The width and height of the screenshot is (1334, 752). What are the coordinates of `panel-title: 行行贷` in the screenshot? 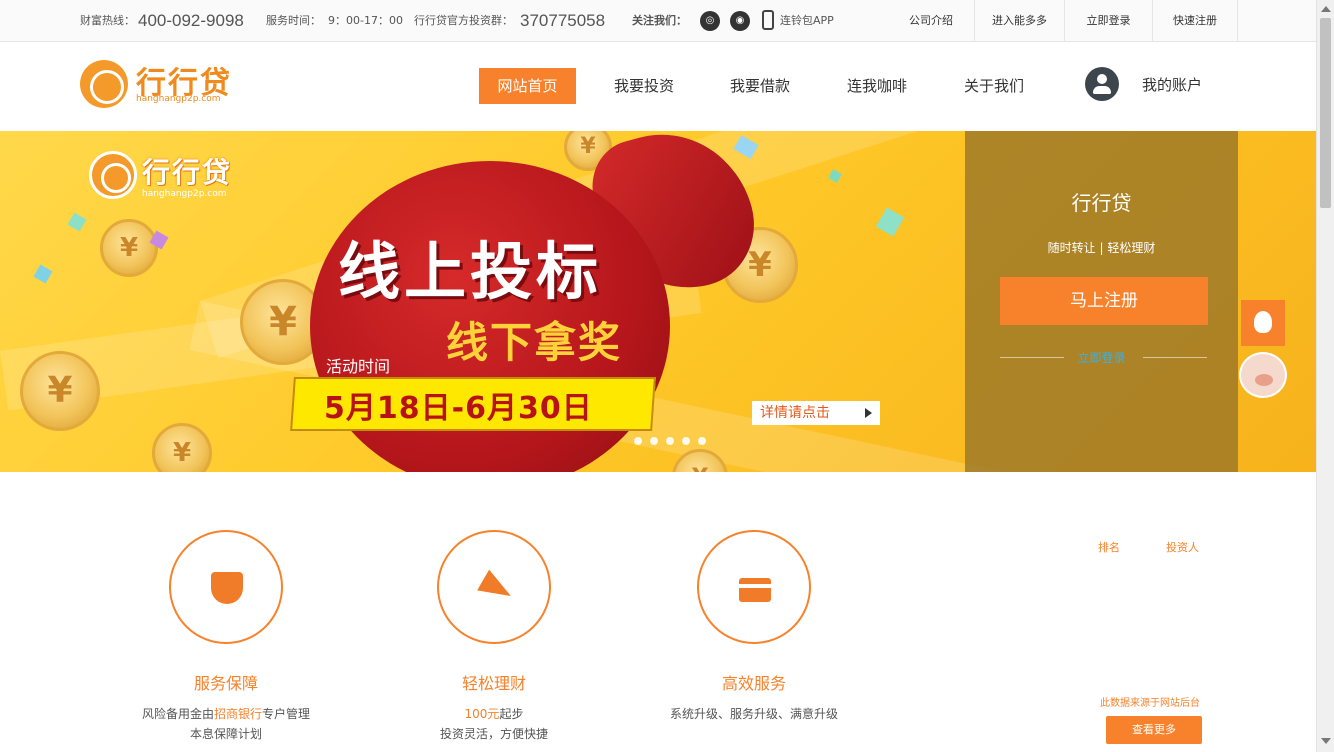 It's located at (1101, 203).